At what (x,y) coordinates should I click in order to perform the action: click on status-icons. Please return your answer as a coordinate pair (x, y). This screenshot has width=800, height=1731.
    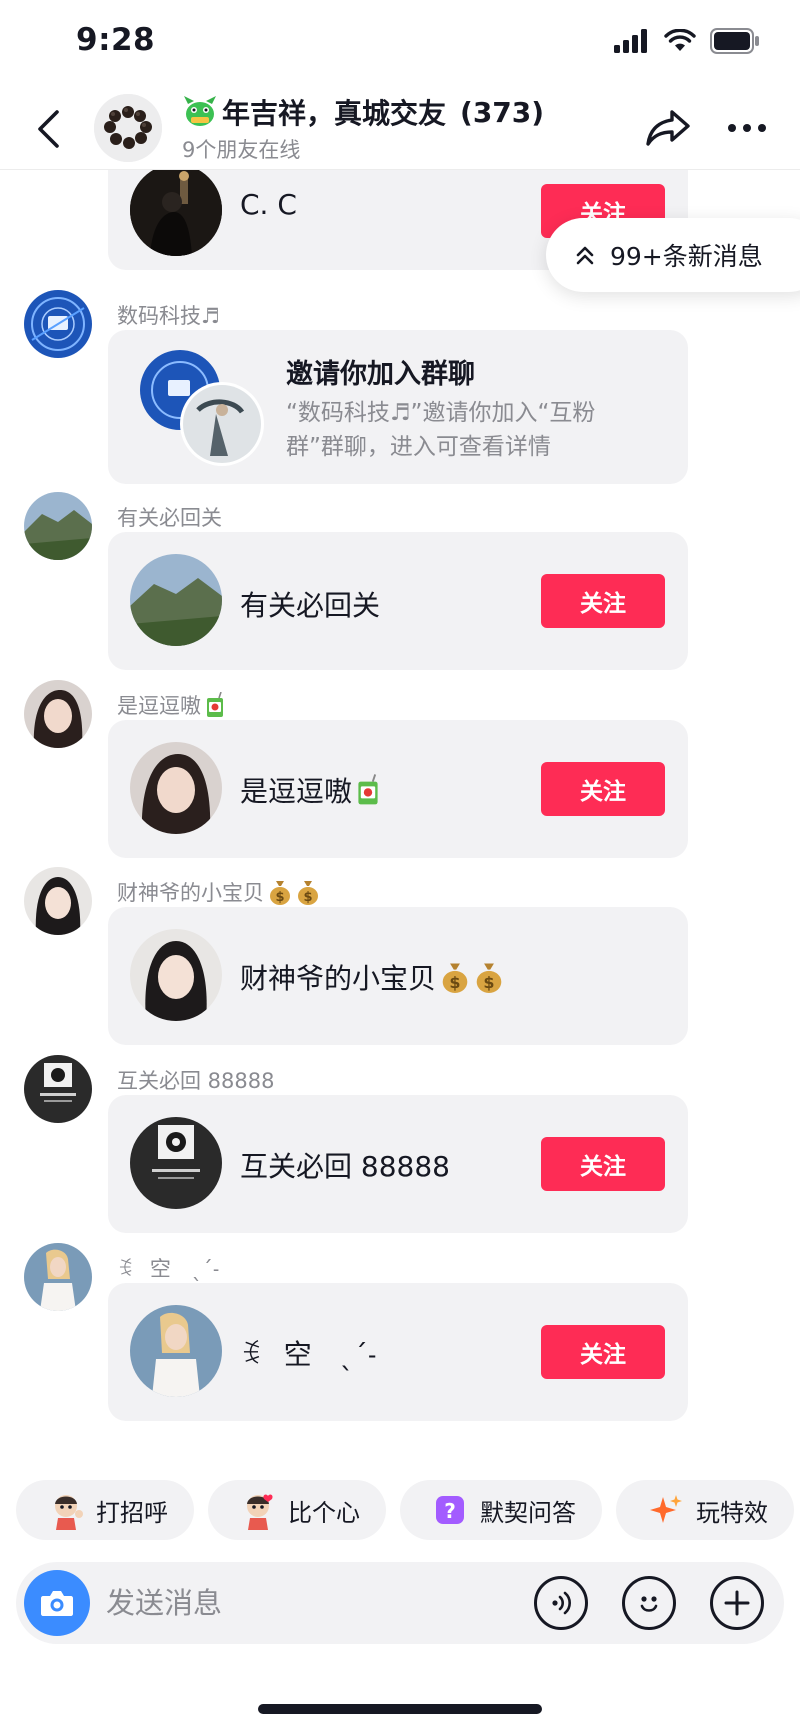
    Looking at the image, I should click on (687, 41).